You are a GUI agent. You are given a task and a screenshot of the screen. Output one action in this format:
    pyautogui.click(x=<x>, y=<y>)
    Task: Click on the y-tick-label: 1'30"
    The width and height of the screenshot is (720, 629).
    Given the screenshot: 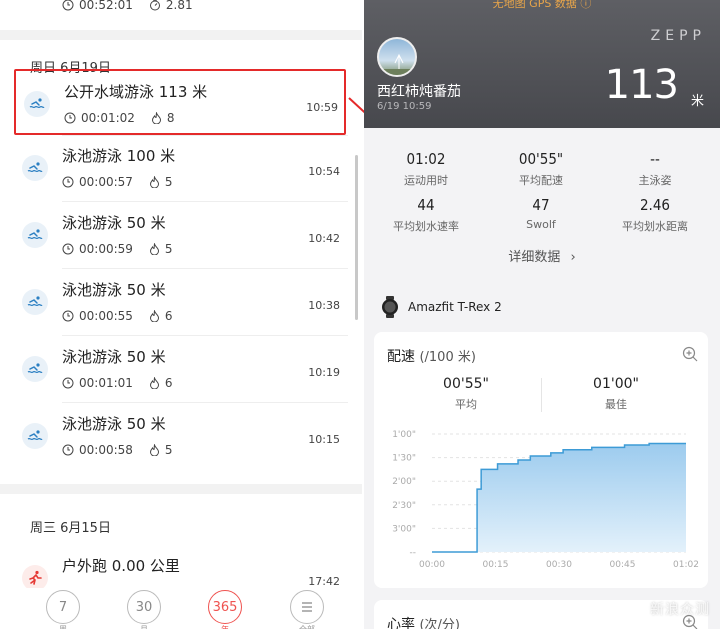 What is the action you would take?
    pyautogui.click(x=404, y=459)
    